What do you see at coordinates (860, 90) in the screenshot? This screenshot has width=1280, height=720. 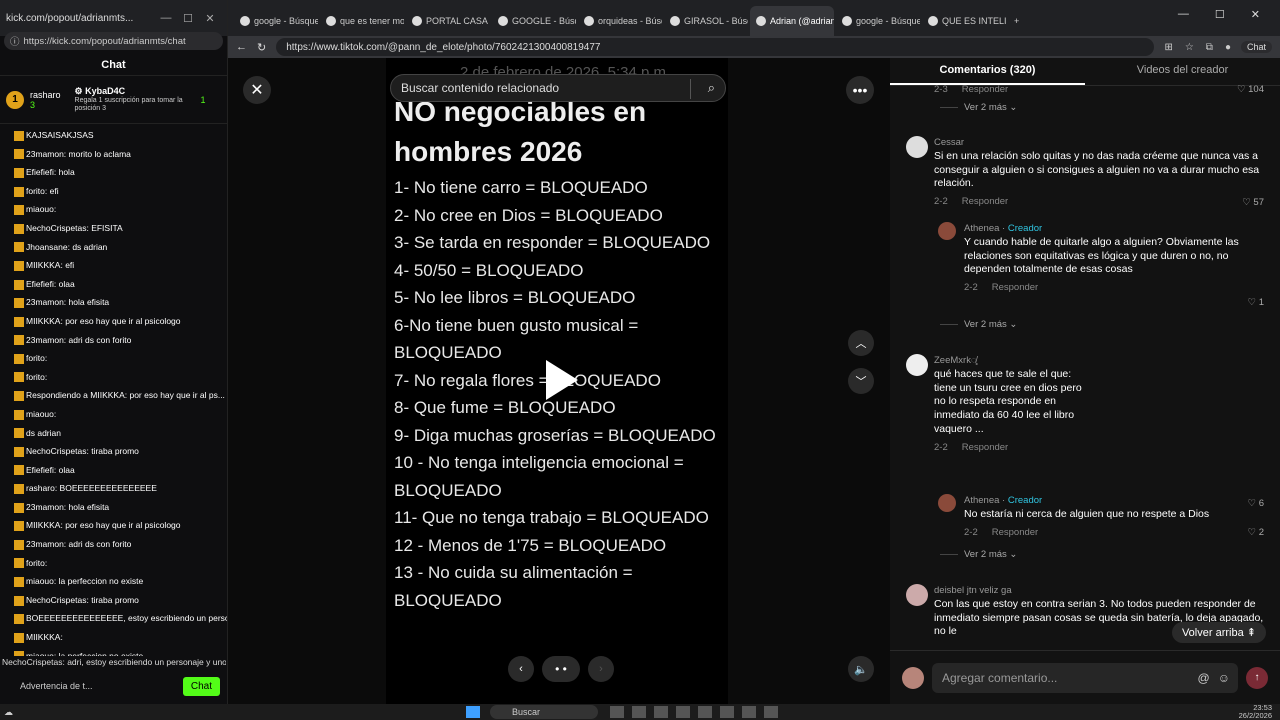 I see `more-options-button: •••` at bounding box center [860, 90].